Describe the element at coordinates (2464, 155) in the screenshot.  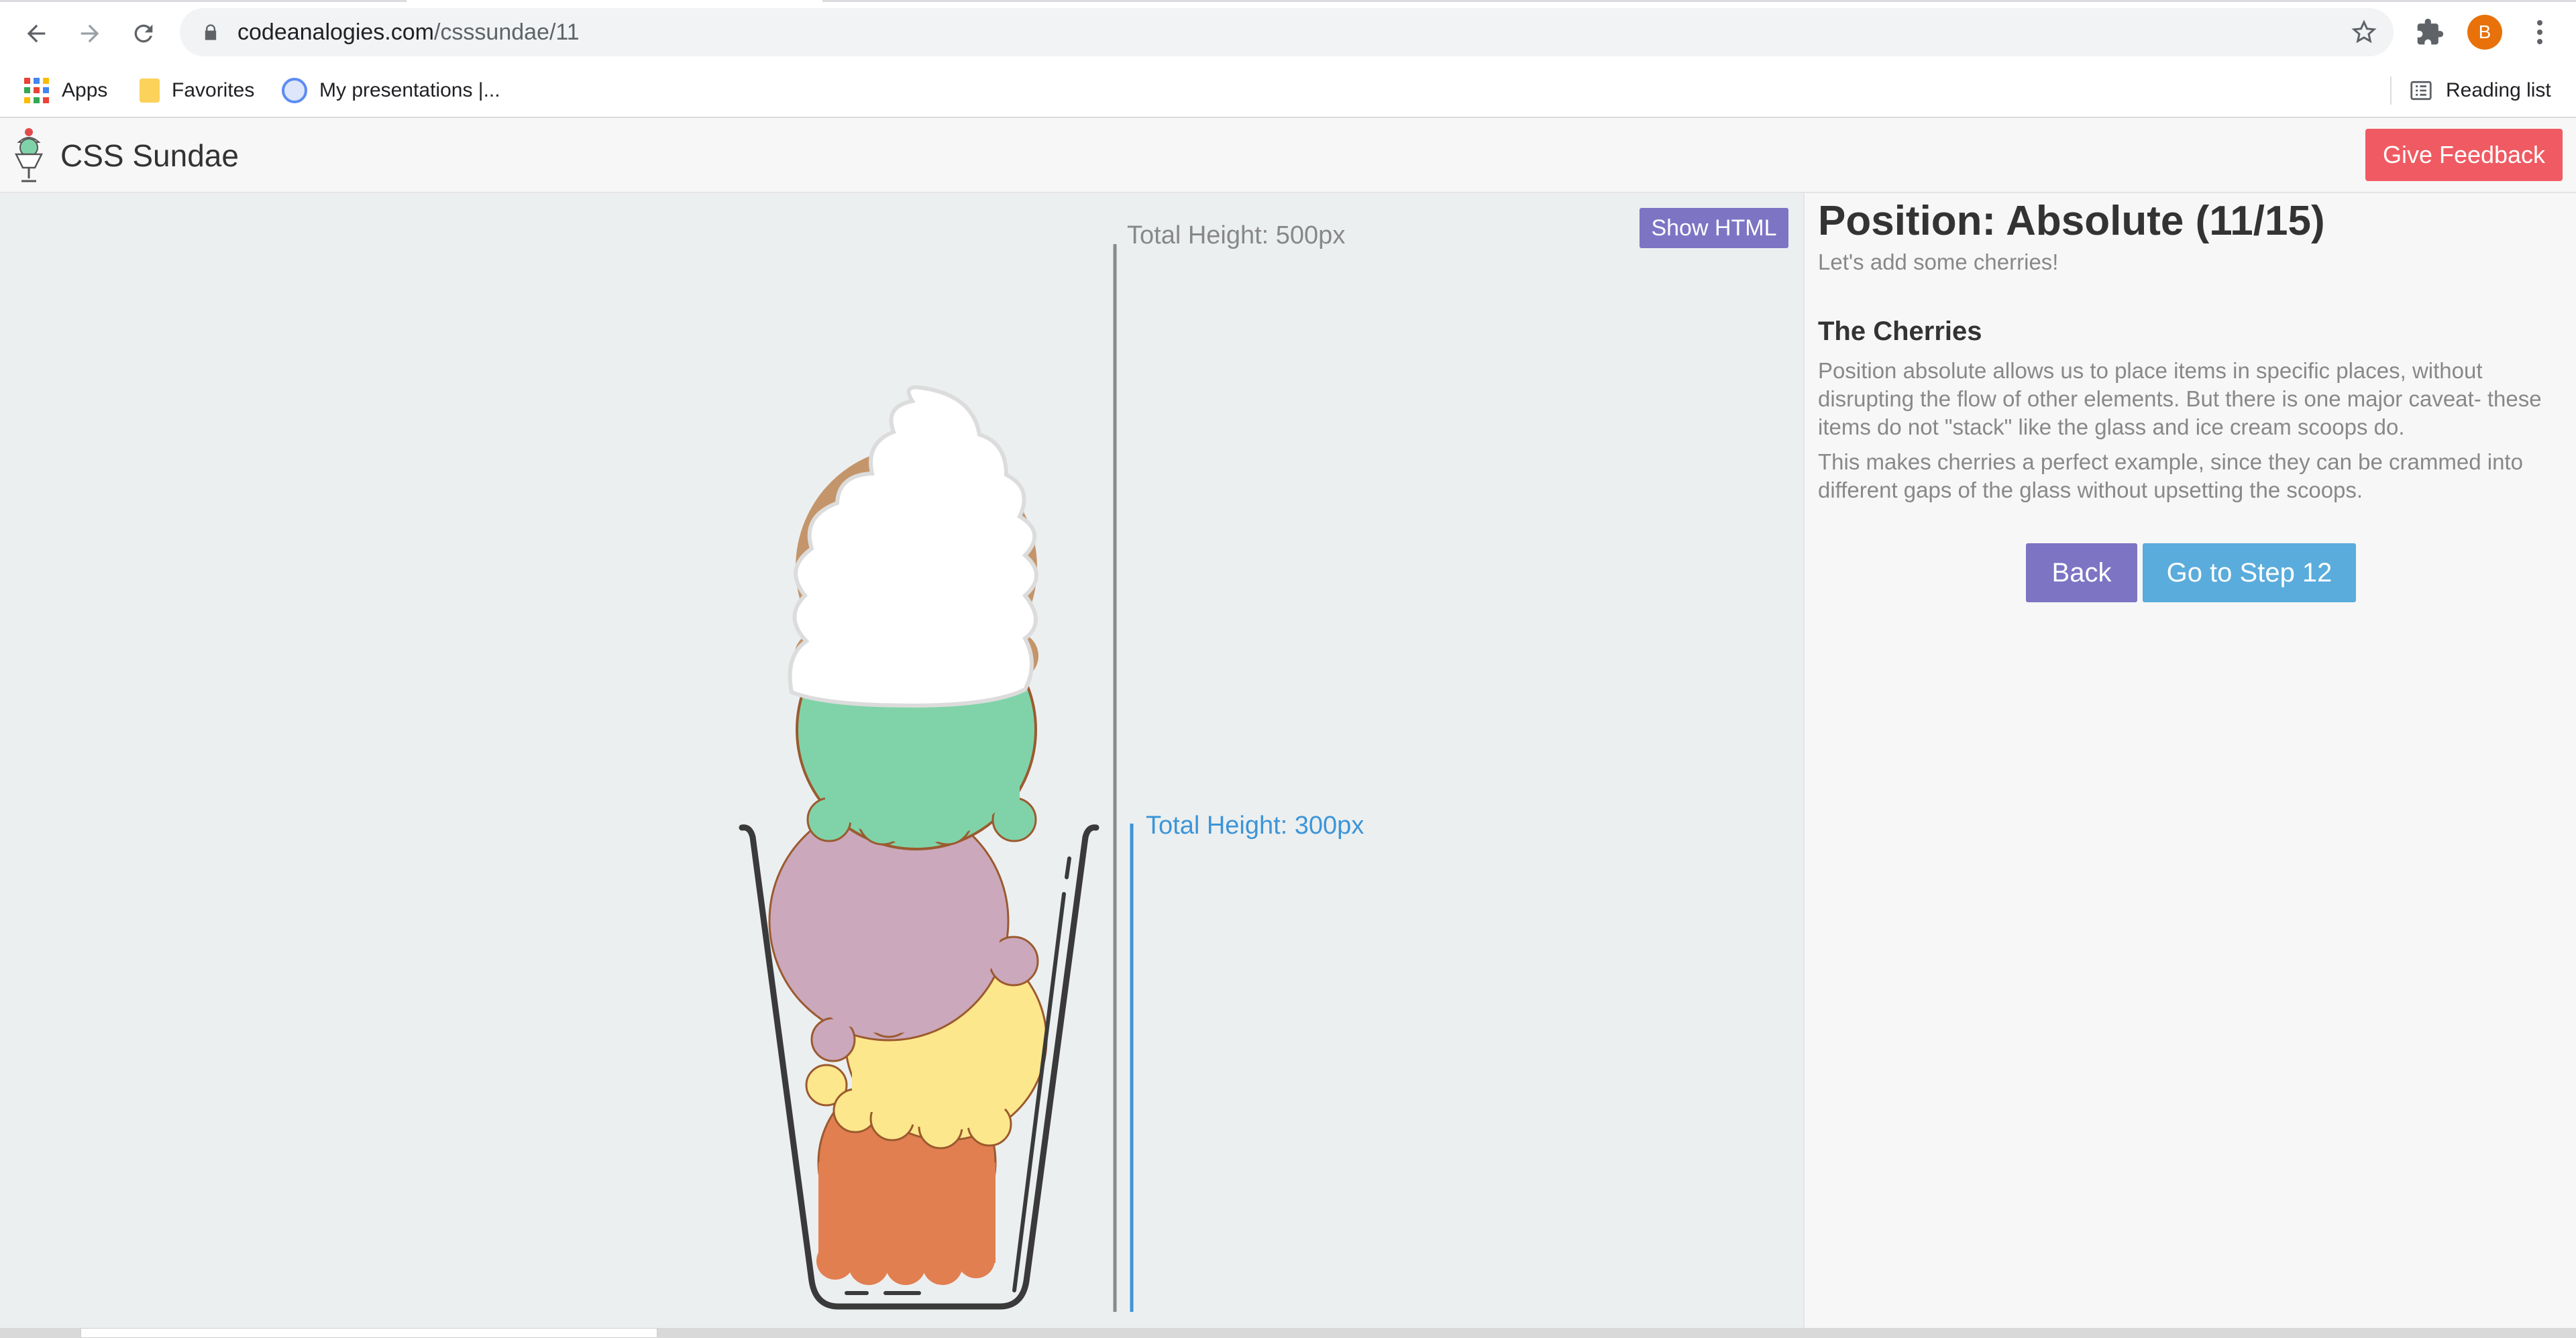
I see `give-feedback-button: Give Feedback` at that location.